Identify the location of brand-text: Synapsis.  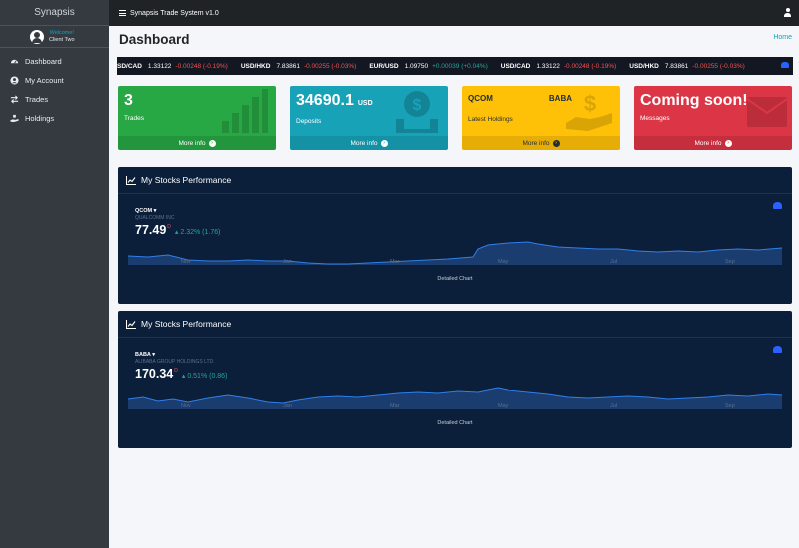
(54, 12).